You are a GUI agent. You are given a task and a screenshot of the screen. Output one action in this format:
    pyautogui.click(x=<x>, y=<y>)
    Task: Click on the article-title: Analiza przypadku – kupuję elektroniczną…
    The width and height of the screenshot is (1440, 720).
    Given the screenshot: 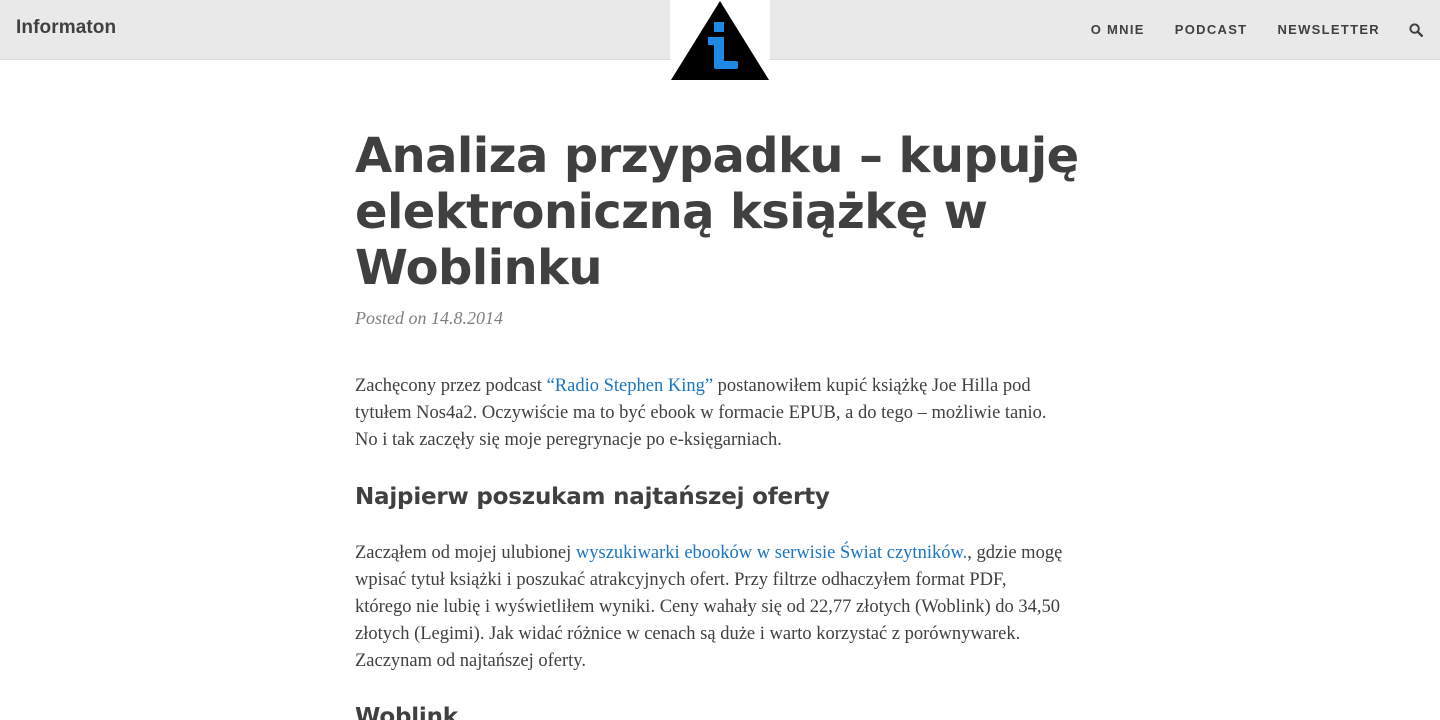 What is the action you would take?
    pyautogui.click(x=717, y=212)
    